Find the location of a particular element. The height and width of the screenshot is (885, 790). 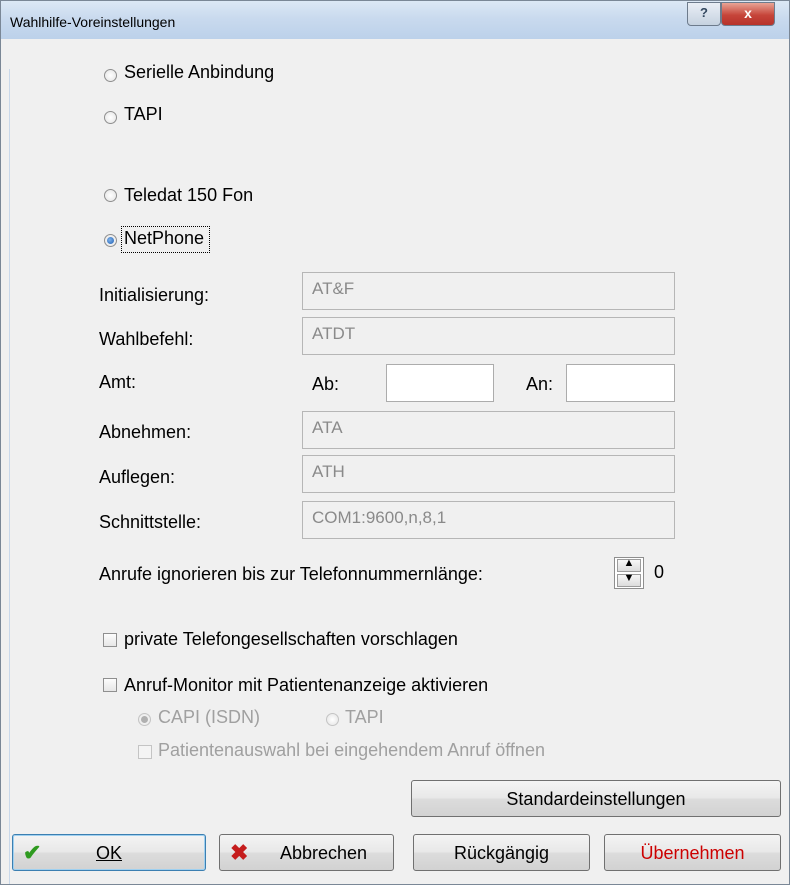

radio-capi-label: CAPI (ISDN) is located at coordinates (209, 717).